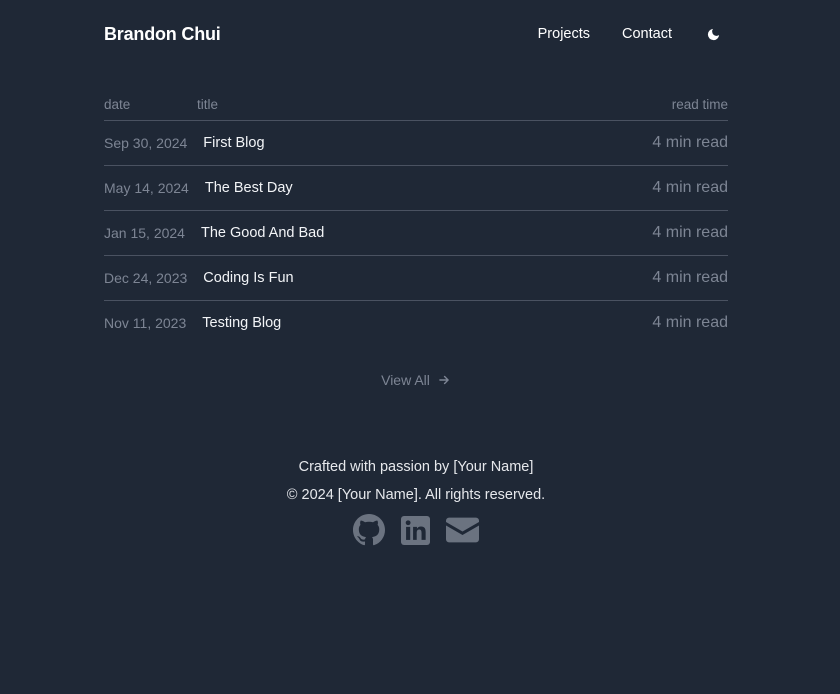 Image resolution: width=840 pixels, height=694 pixels. I want to click on nav-item-projects: Projects, so click(564, 34).